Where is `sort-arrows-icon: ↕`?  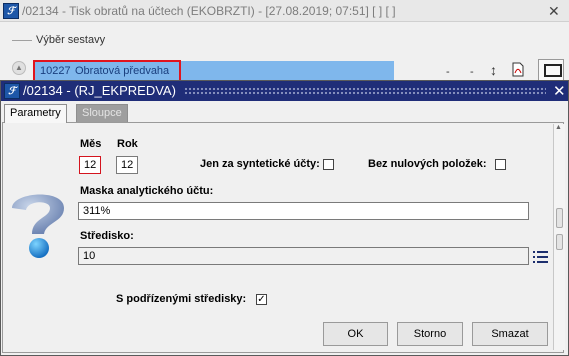
sort-arrows-icon: ↕ is located at coordinates (493, 70).